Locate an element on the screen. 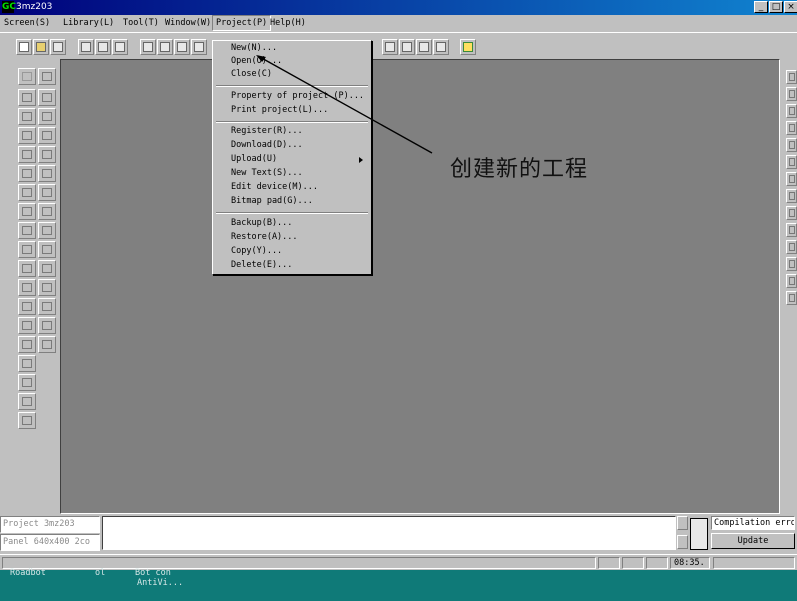 Image resolution: width=797 pixels, height=601 pixels. annotation-label: 创建新的工程 is located at coordinates (519, 169).